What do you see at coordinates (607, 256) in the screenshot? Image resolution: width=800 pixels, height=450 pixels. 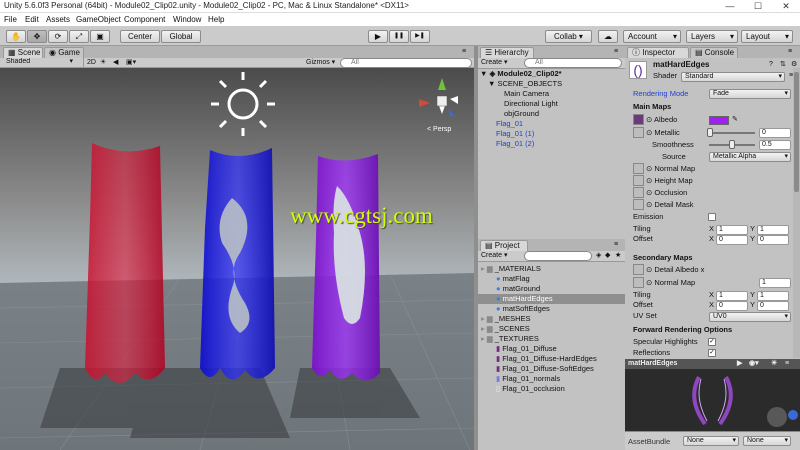 I see `label-icon: ◆` at bounding box center [607, 256].